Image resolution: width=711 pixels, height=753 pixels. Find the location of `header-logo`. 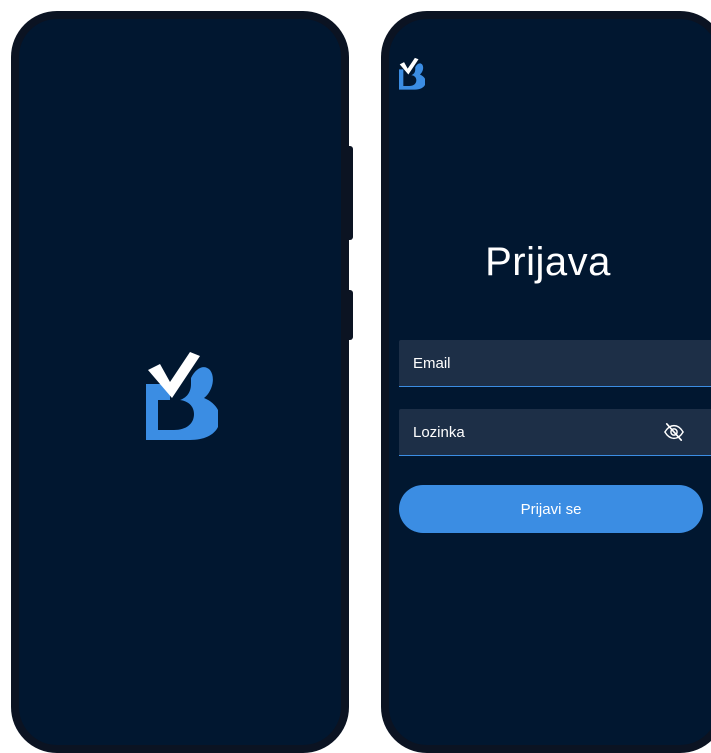

header-logo is located at coordinates (412, 73).